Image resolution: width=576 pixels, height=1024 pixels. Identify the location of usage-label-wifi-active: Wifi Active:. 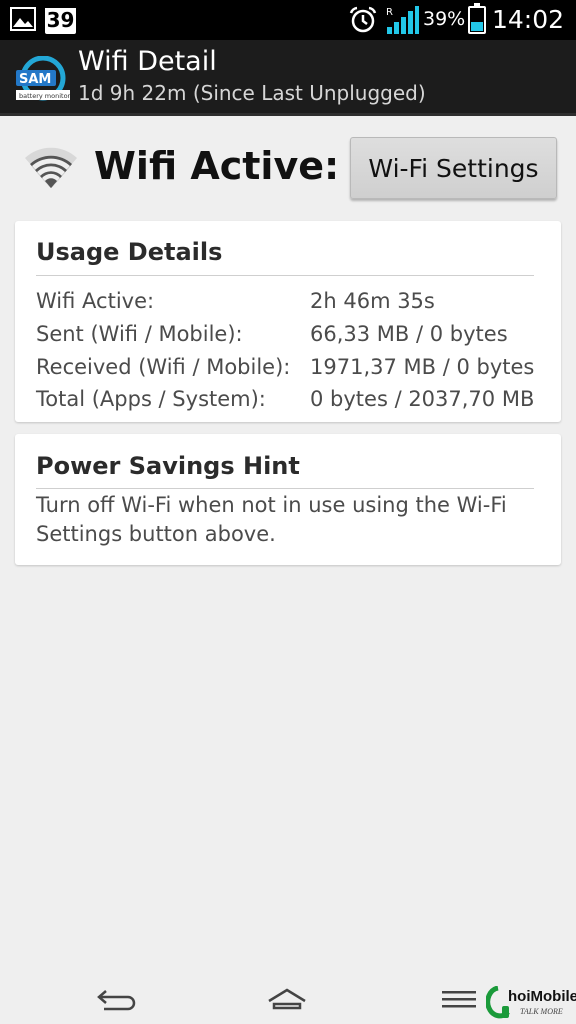
(95, 301).